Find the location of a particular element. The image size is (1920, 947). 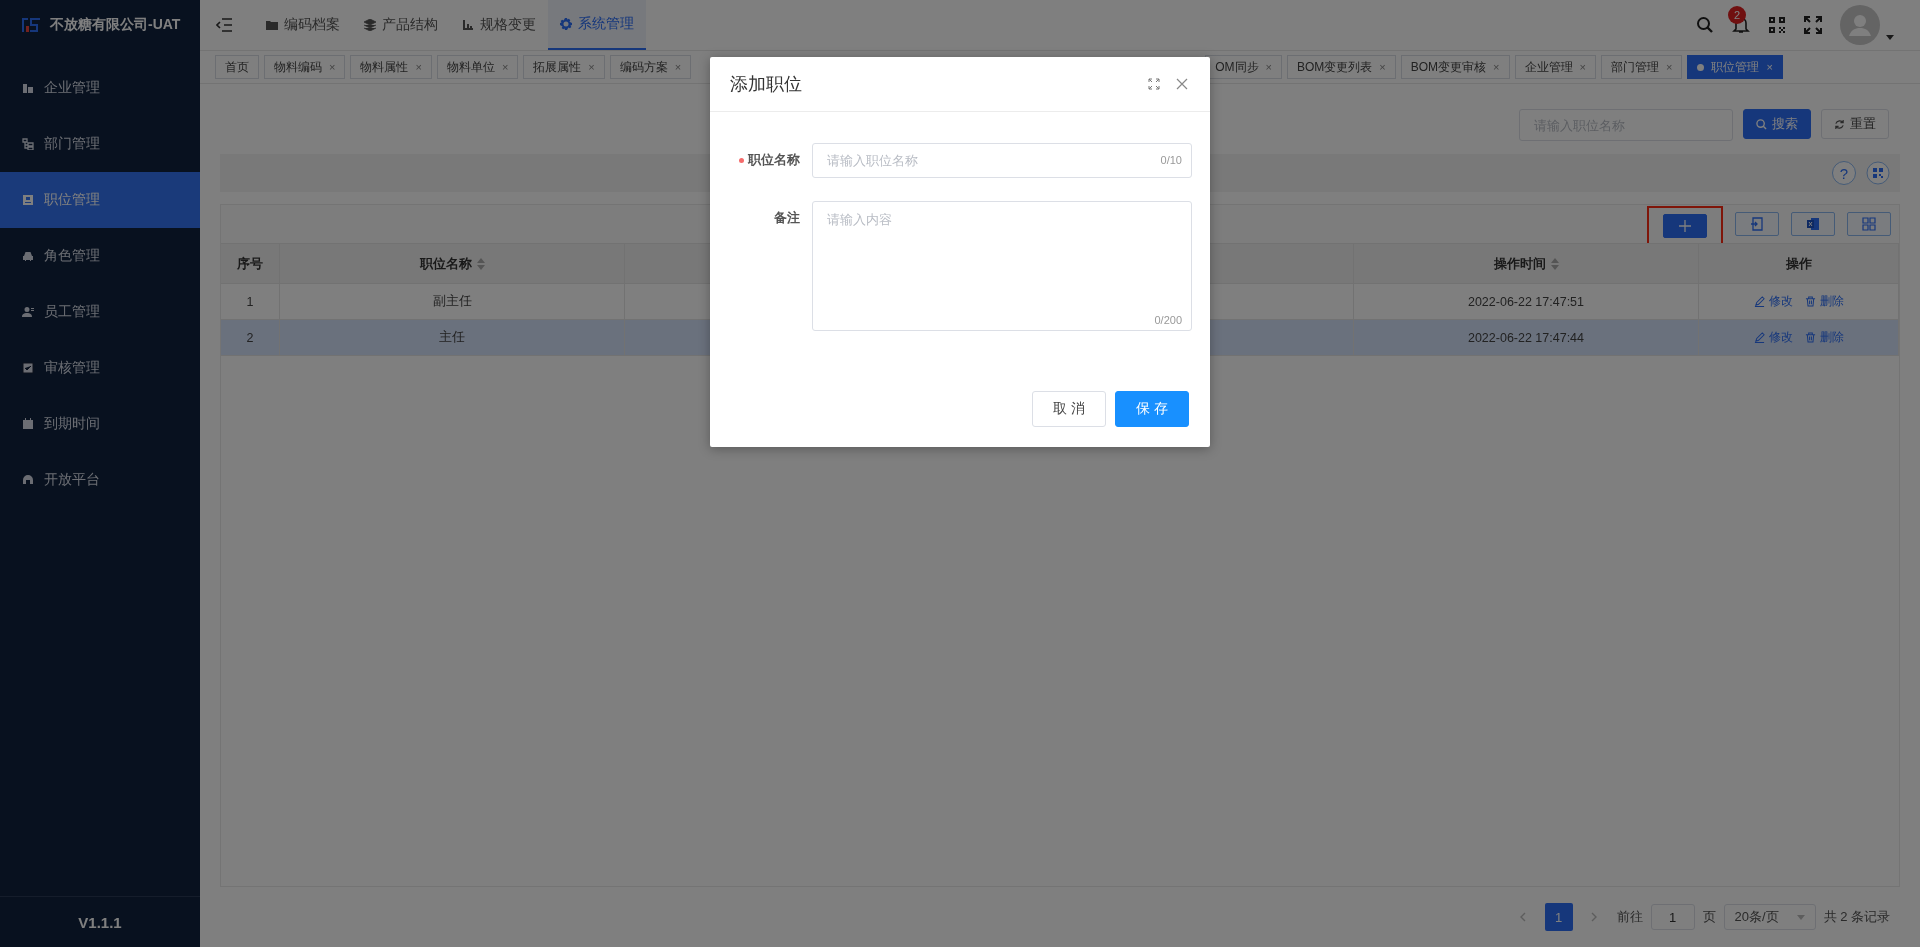

company-title: 不放糖有限公司-UAT is located at coordinates (115, 25).